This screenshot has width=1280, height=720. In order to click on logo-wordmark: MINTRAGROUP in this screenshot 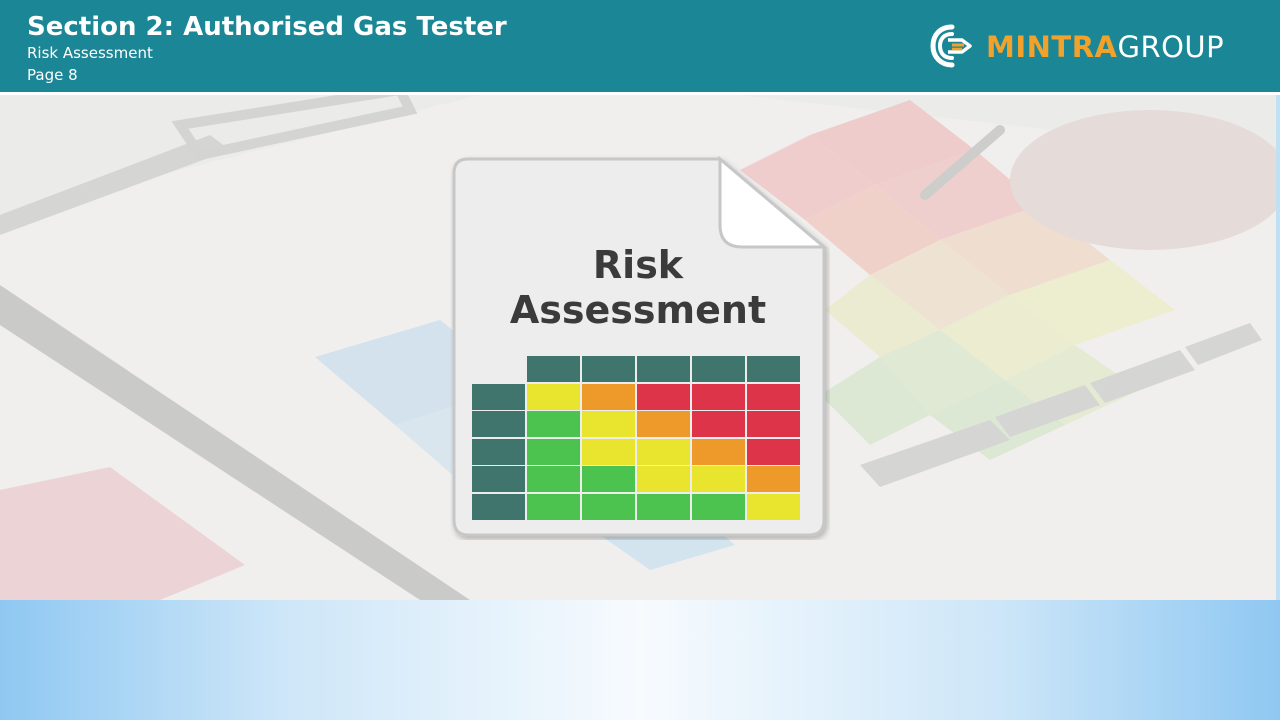, I will do `click(1105, 47)`.